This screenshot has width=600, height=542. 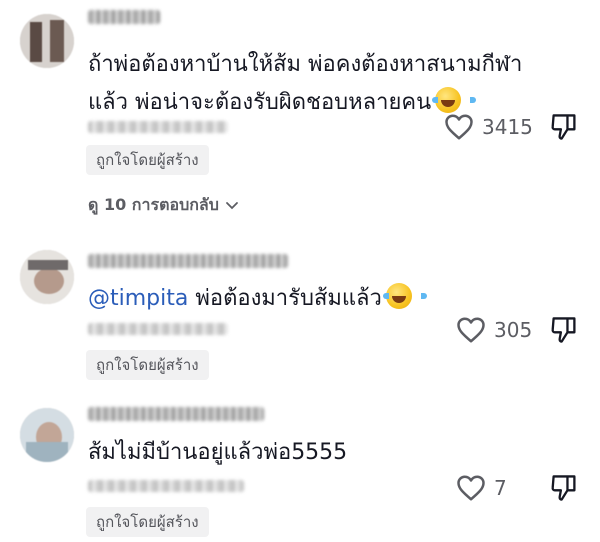 What do you see at coordinates (218, 452) in the screenshot?
I see `comment-text-body: ส้มไม่มีบ้านอยู่แล้วพ่อ5555` at bounding box center [218, 452].